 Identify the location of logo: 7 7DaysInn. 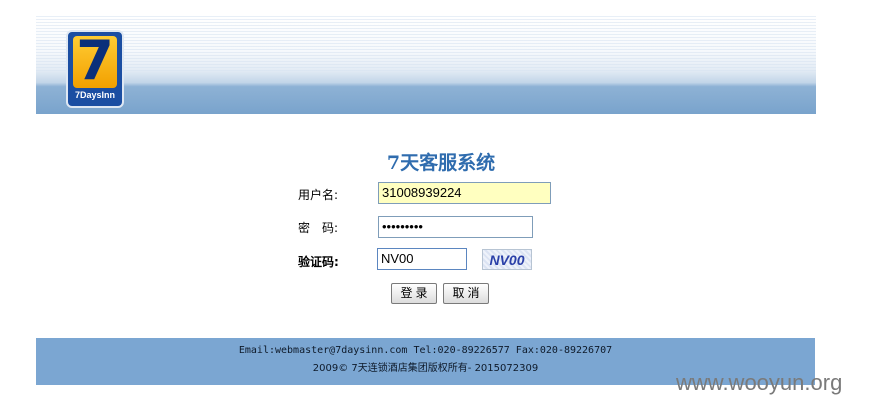
(95, 69).